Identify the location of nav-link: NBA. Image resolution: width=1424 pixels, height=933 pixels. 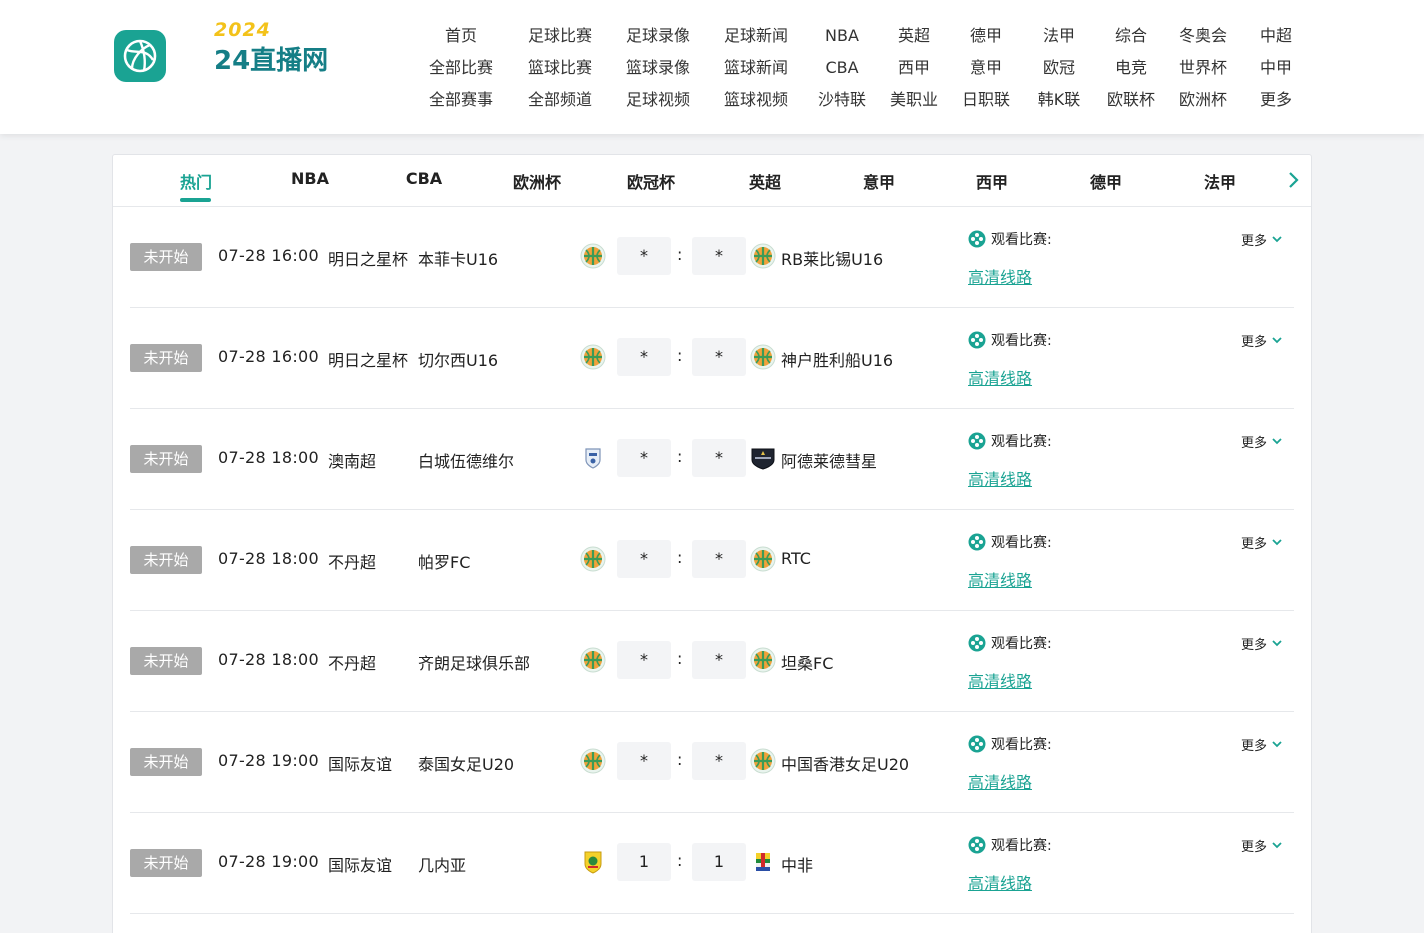
(842, 36).